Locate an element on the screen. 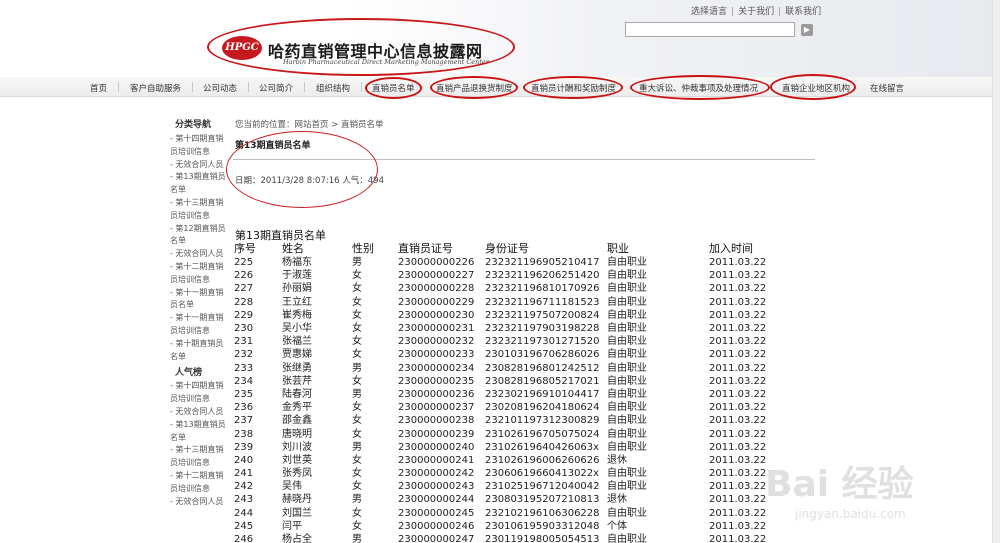  table-cell: 230000000229 is located at coordinates (436, 302).